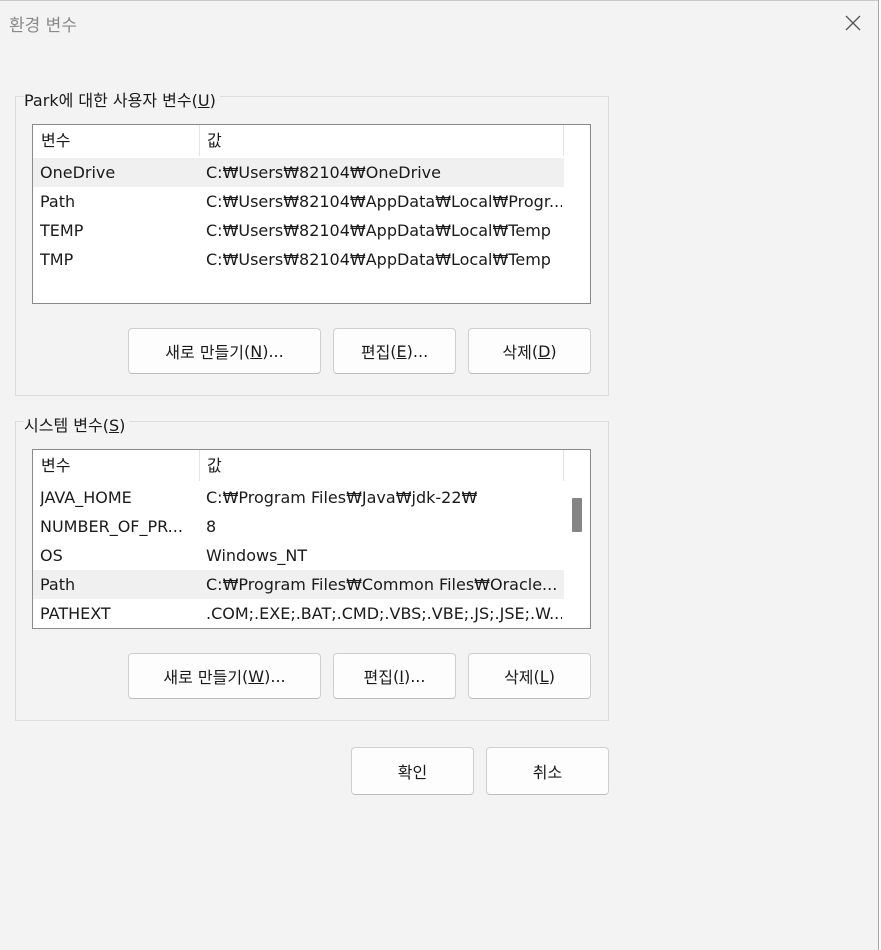  What do you see at coordinates (439, 23) in the screenshot?
I see `title-bar: 환경 변수` at bounding box center [439, 23].